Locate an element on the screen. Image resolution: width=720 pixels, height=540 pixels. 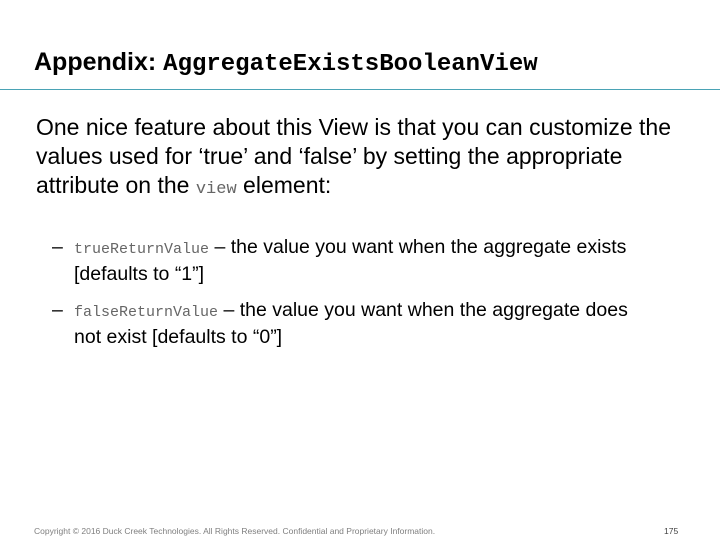
slide-title-prefix: Appendix: is located at coordinates (99, 62).